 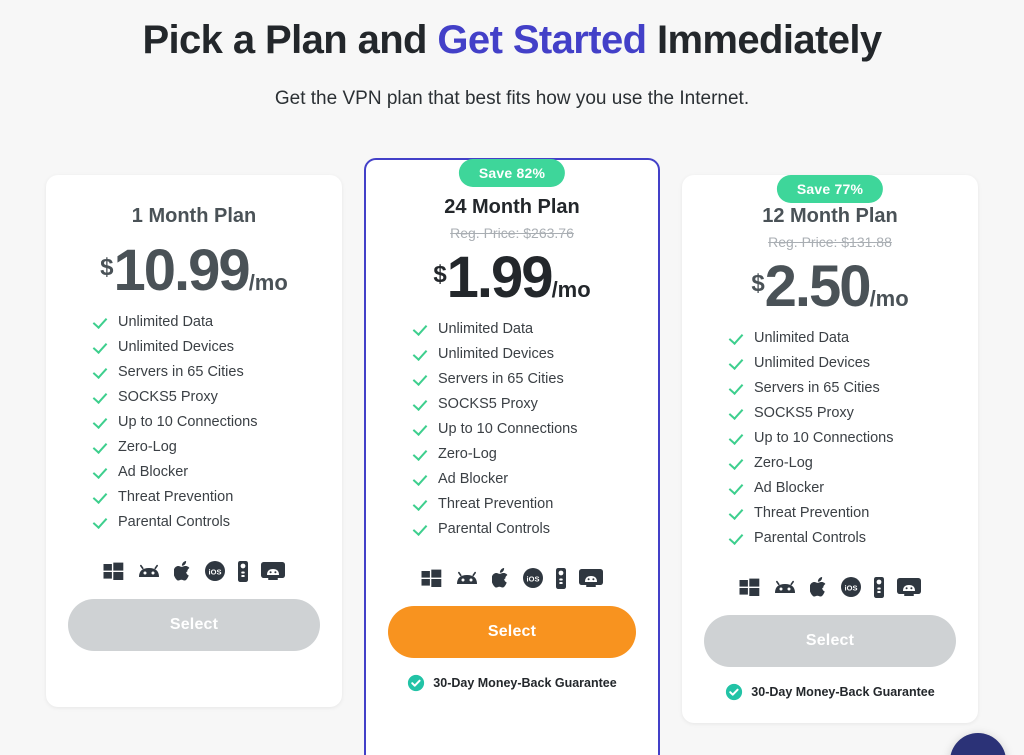 I want to click on feature-label: Up to 10 Connections, so click(x=508, y=429).